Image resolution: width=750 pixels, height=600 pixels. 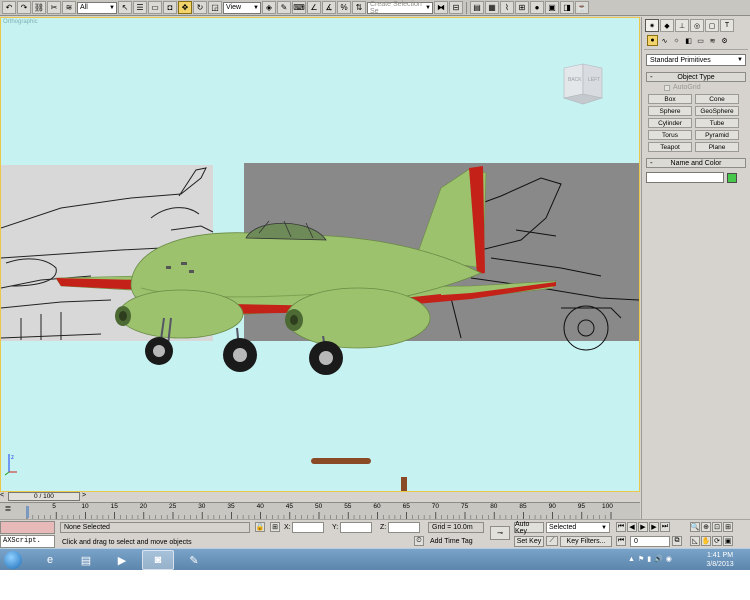 What do you see at coordinates (712, 25) in the screenshot?
I see `display-tab: ▢` at bounding box center [712, 25].